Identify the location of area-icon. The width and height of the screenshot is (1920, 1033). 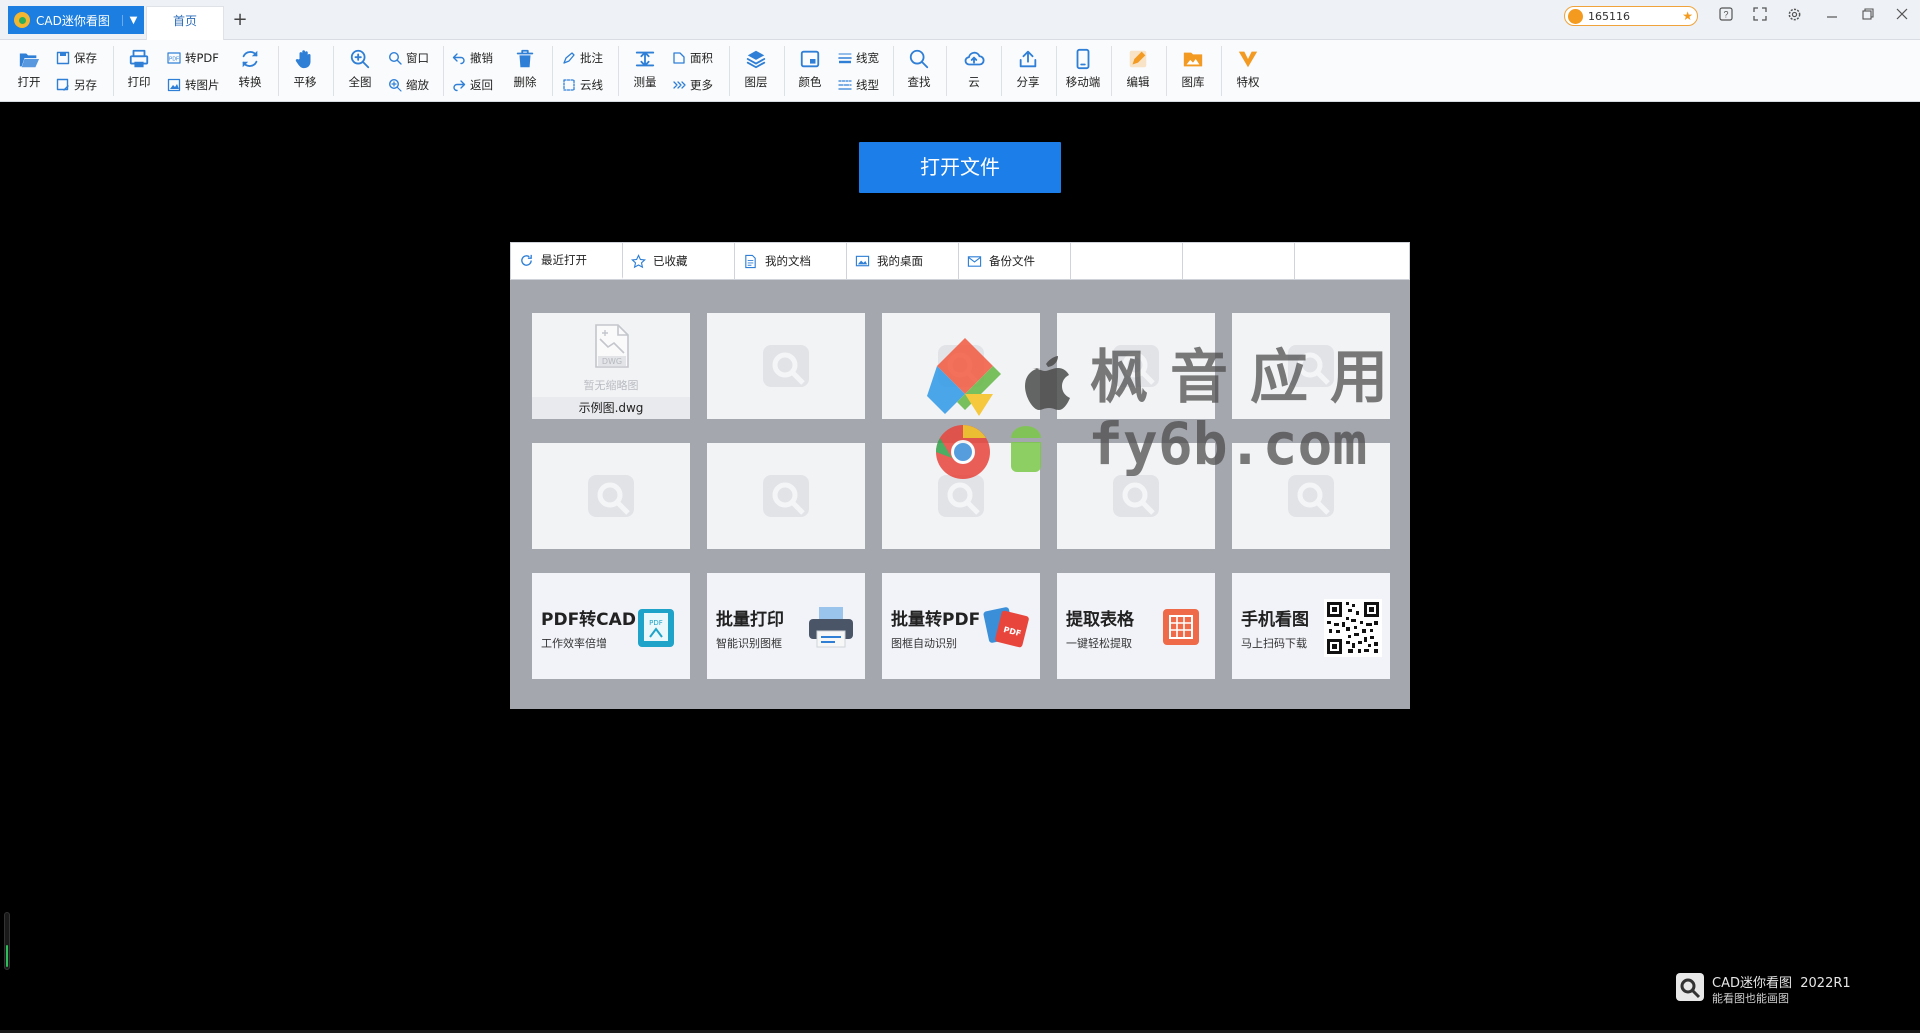
(679, 58).